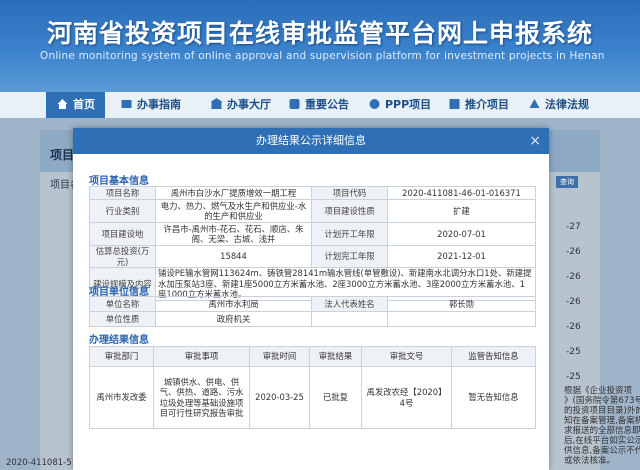 The image size is (640, 470). Describe the element at coordinates (349, 256) in the screenshot. I see `finish-date-label: 计划完工年限` at that location.